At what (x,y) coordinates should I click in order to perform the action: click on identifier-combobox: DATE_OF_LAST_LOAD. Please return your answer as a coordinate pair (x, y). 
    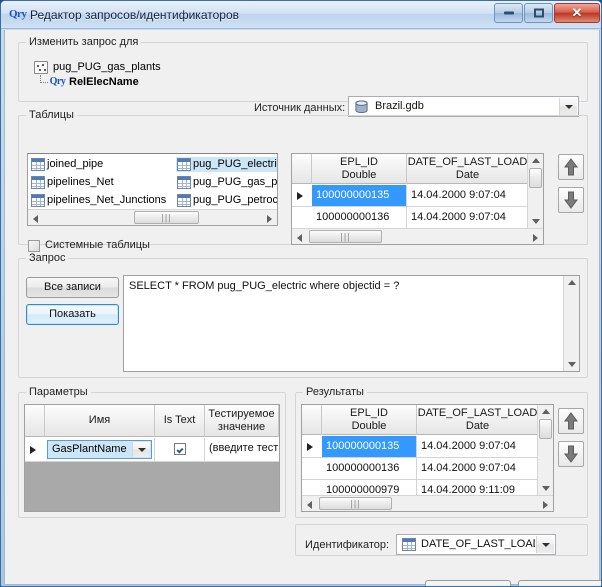
    Looking at the image, I should click on (476, 544).